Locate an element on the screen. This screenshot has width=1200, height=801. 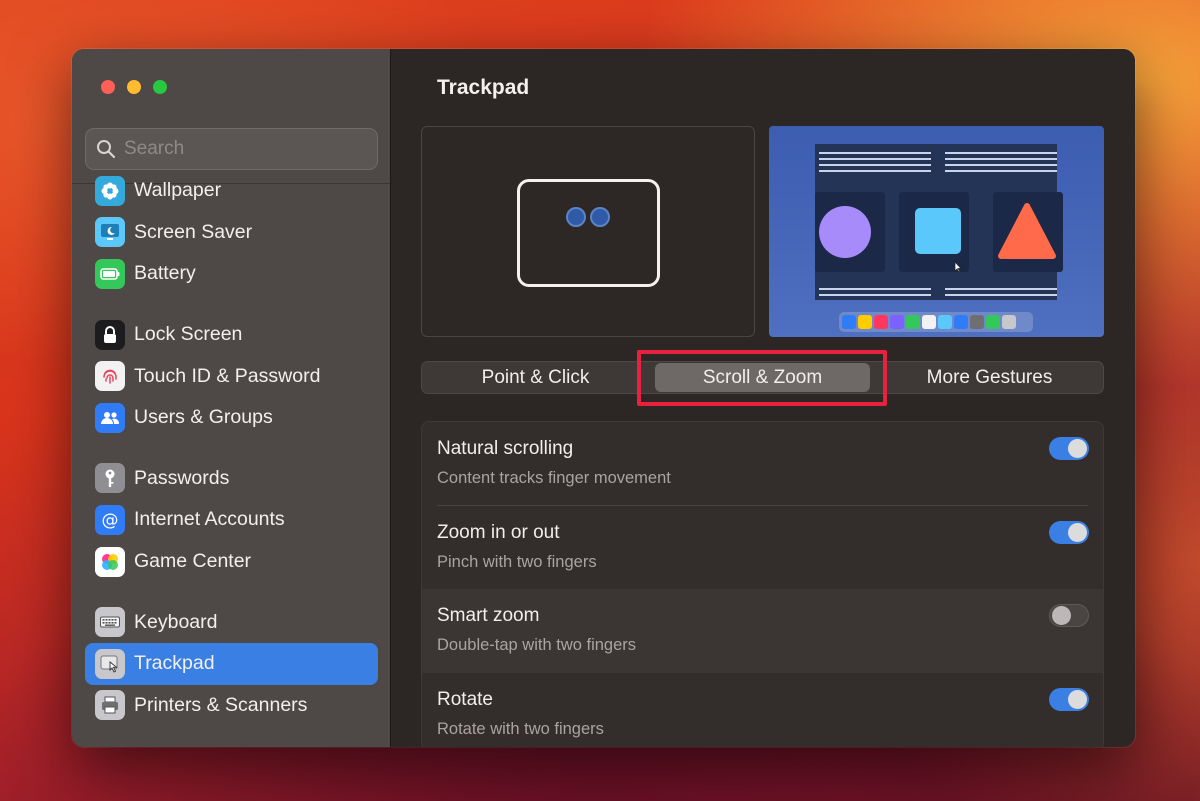
sidebar-item-label: Passwords is located at coordinates (182, 477).